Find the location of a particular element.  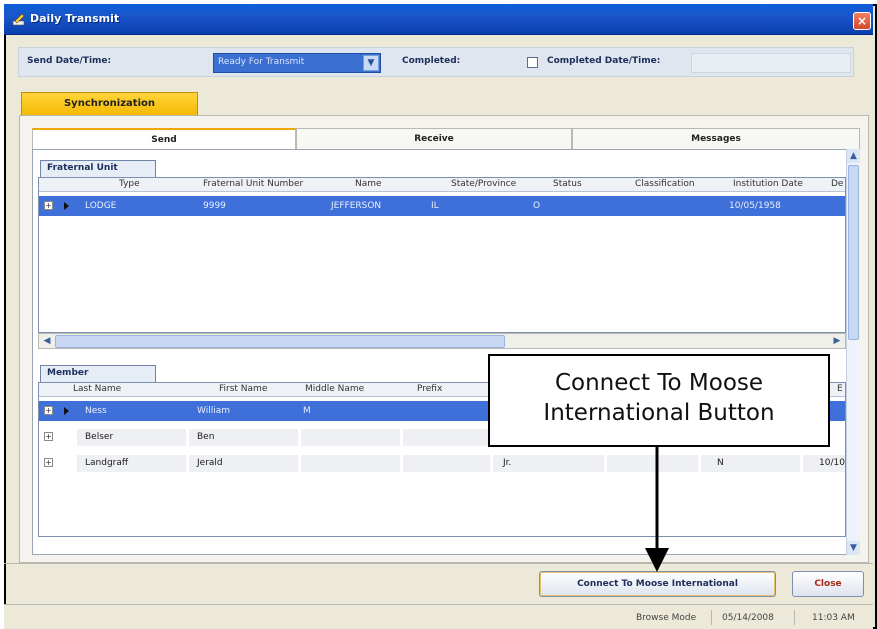

column-header-institution-date: Institution Date is located at coordinates (768, 184).